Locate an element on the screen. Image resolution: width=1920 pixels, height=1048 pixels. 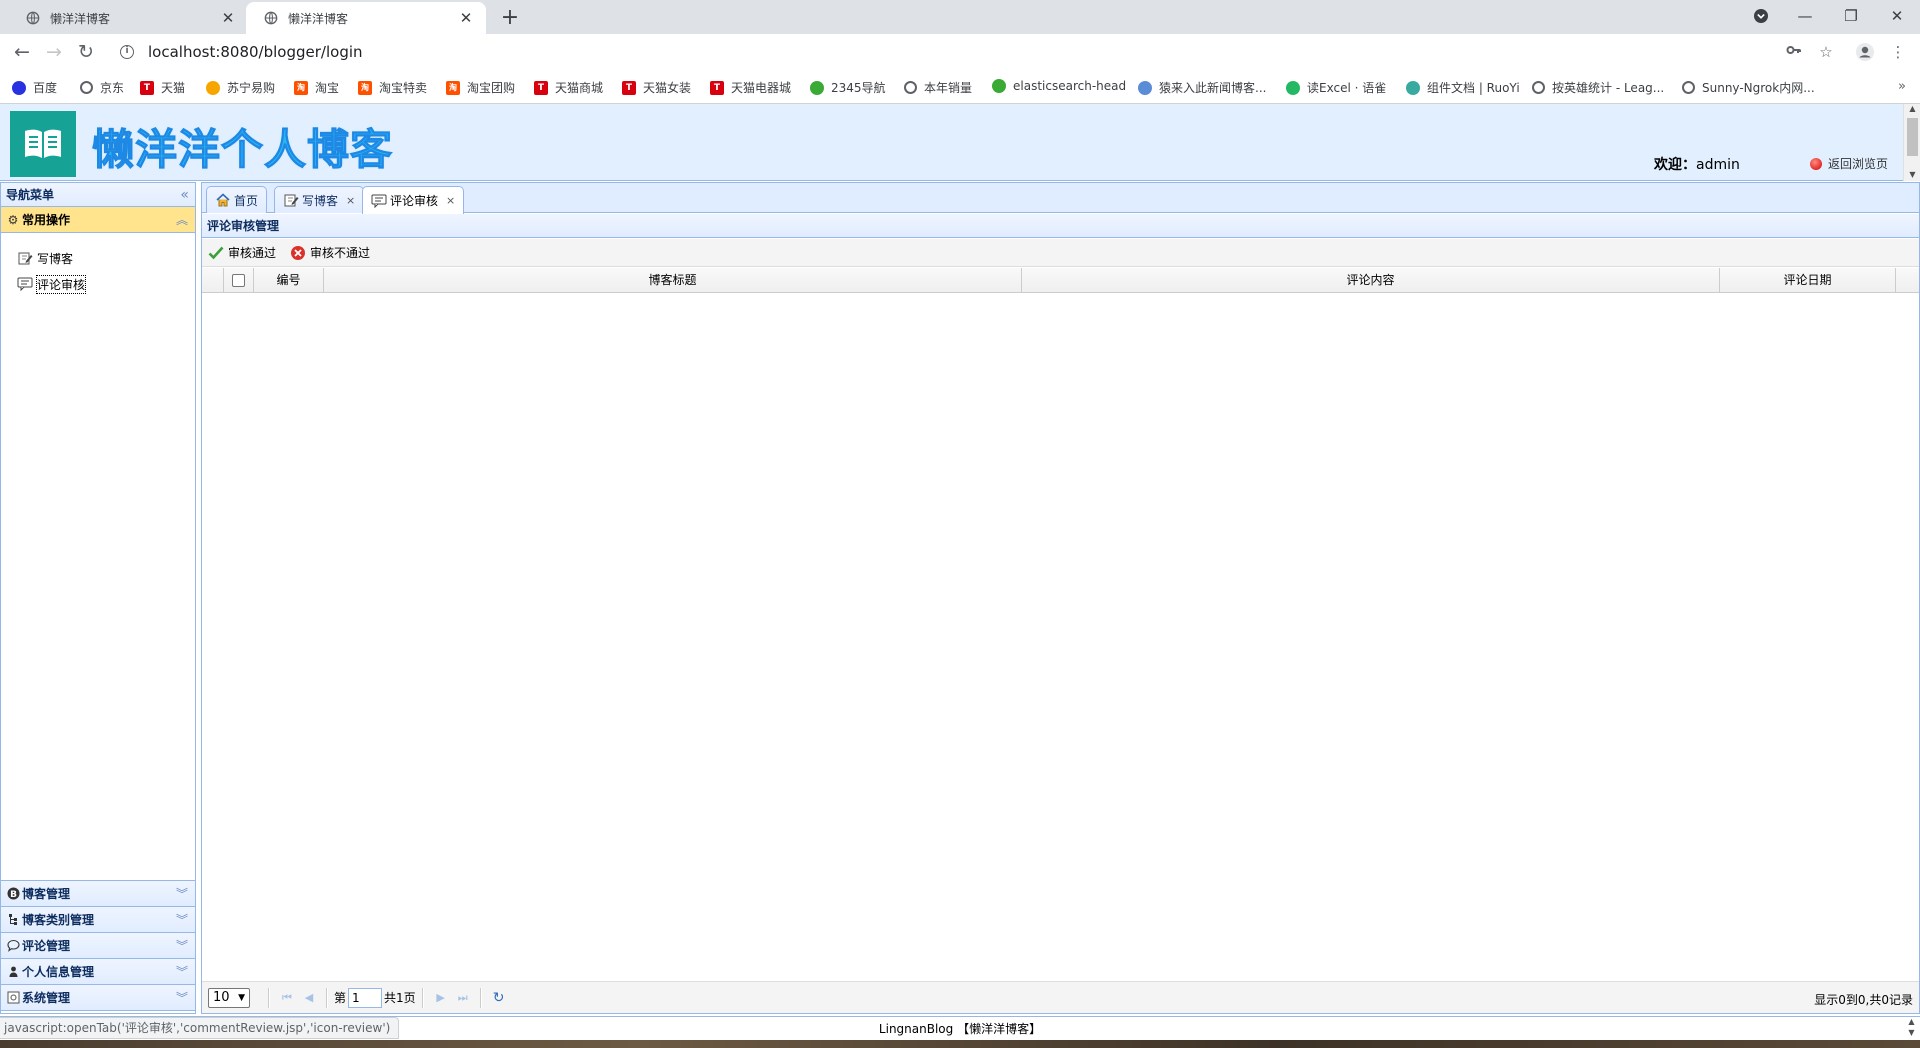
minimize-button: — is located at coordinates (1805, 16).